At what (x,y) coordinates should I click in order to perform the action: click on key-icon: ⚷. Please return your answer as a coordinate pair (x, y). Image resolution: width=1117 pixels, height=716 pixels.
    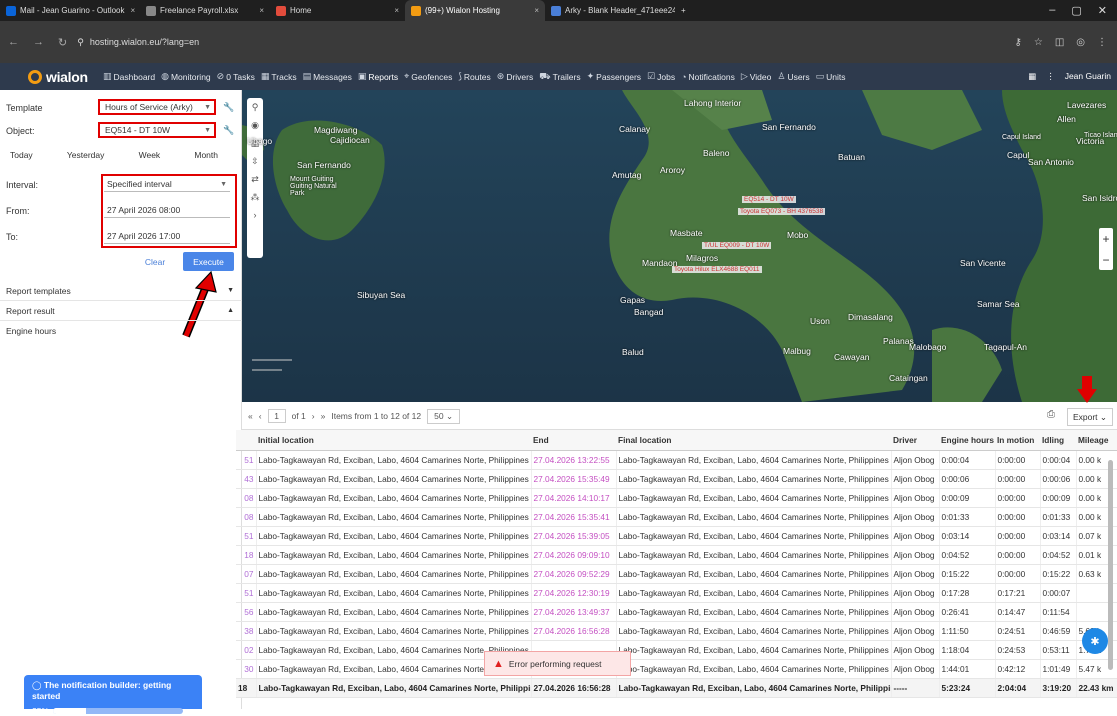
    Looking at the image, I should click on (1018, 42).